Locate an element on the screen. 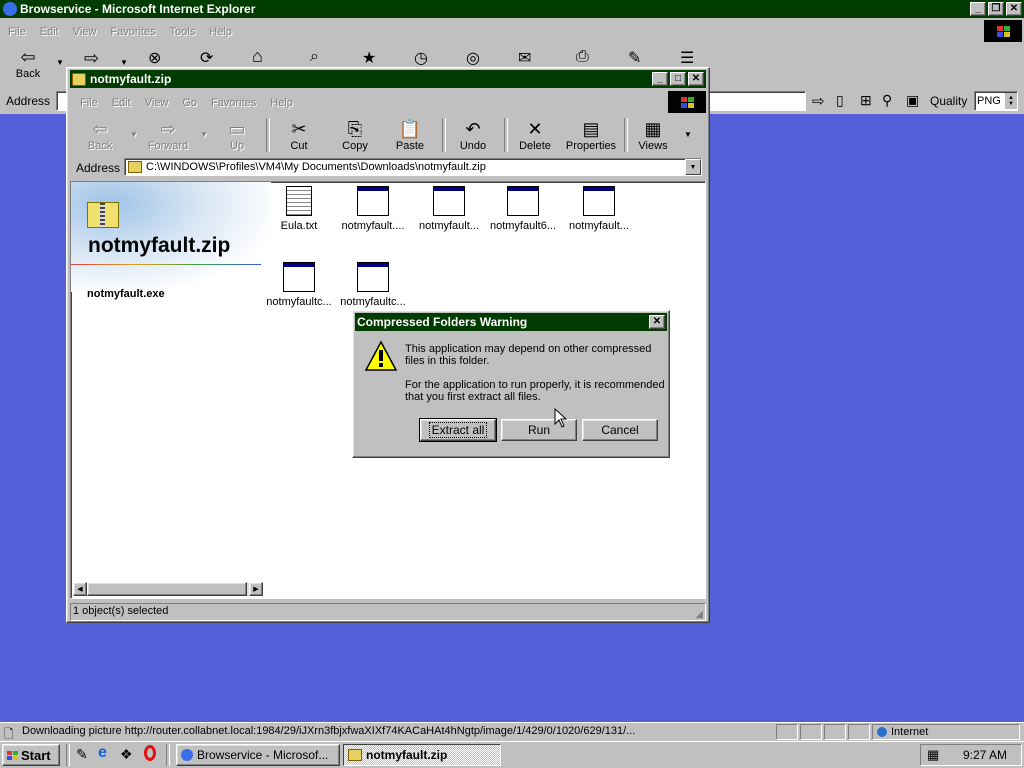 The height and width of the screenshot is (768, 1024). properties-button: ▤ Properties is located at coordinates (591, 135).